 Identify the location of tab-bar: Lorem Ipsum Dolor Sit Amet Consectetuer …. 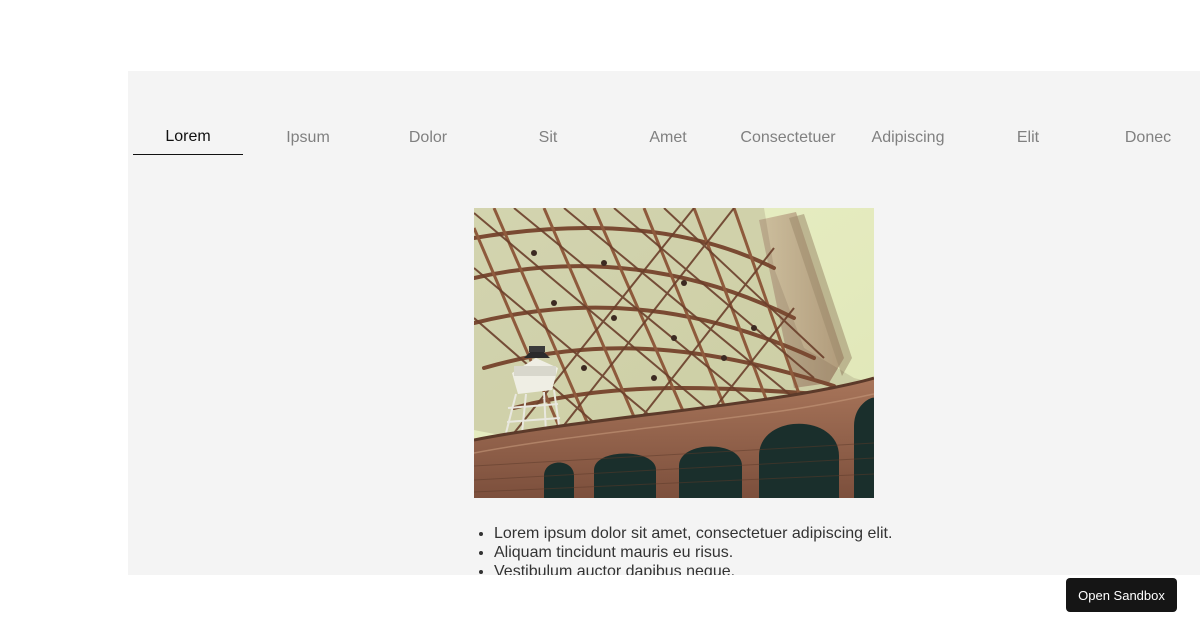
(666, 138).